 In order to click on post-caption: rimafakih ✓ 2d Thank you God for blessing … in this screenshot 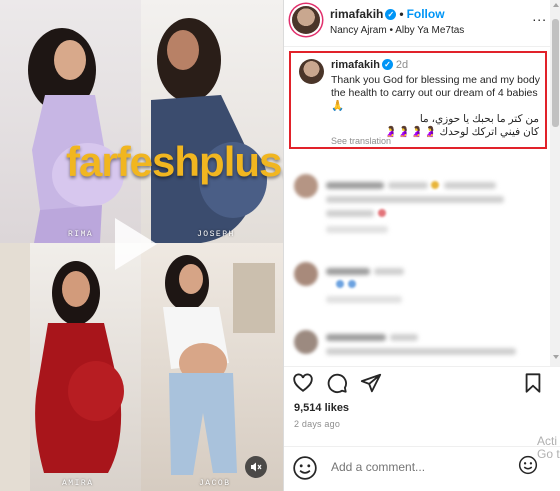, I will do `click(418, 100)`.